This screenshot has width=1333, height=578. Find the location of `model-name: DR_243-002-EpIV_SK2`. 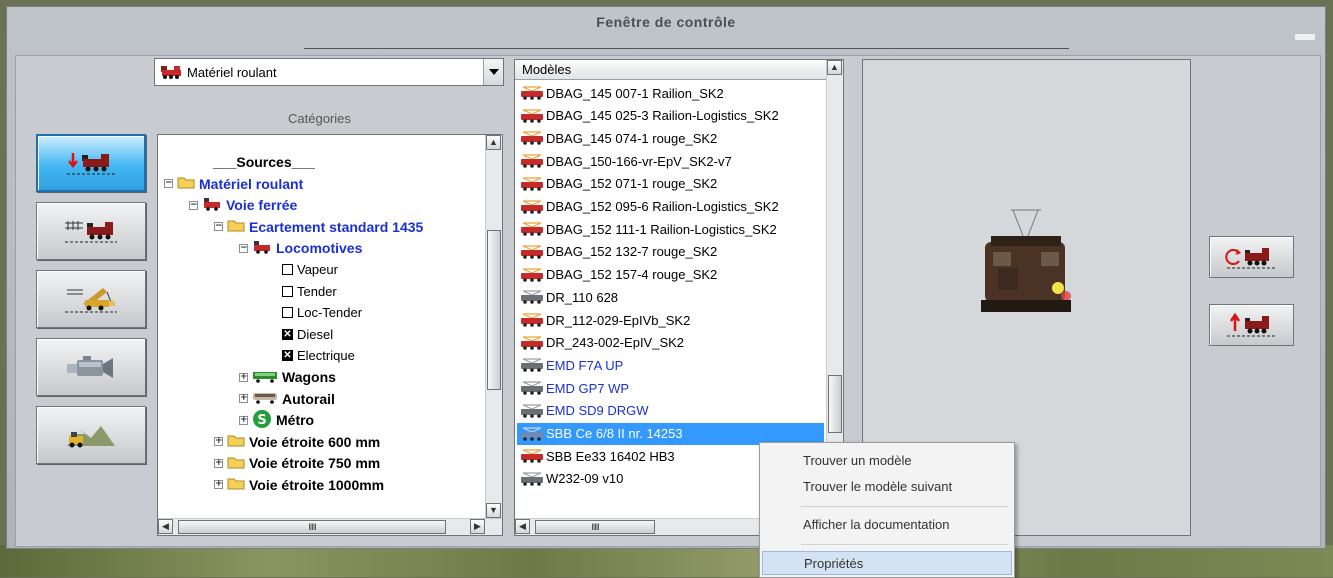

model-name: DR_243-002-EpIV_SK2 is located at coordinates (615, 343).